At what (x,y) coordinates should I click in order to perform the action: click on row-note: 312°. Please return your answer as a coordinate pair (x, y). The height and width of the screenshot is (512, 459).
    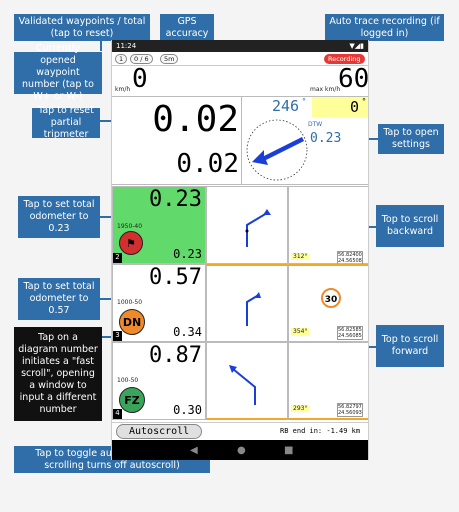
    Looking at the image, I should click on (300, 256).